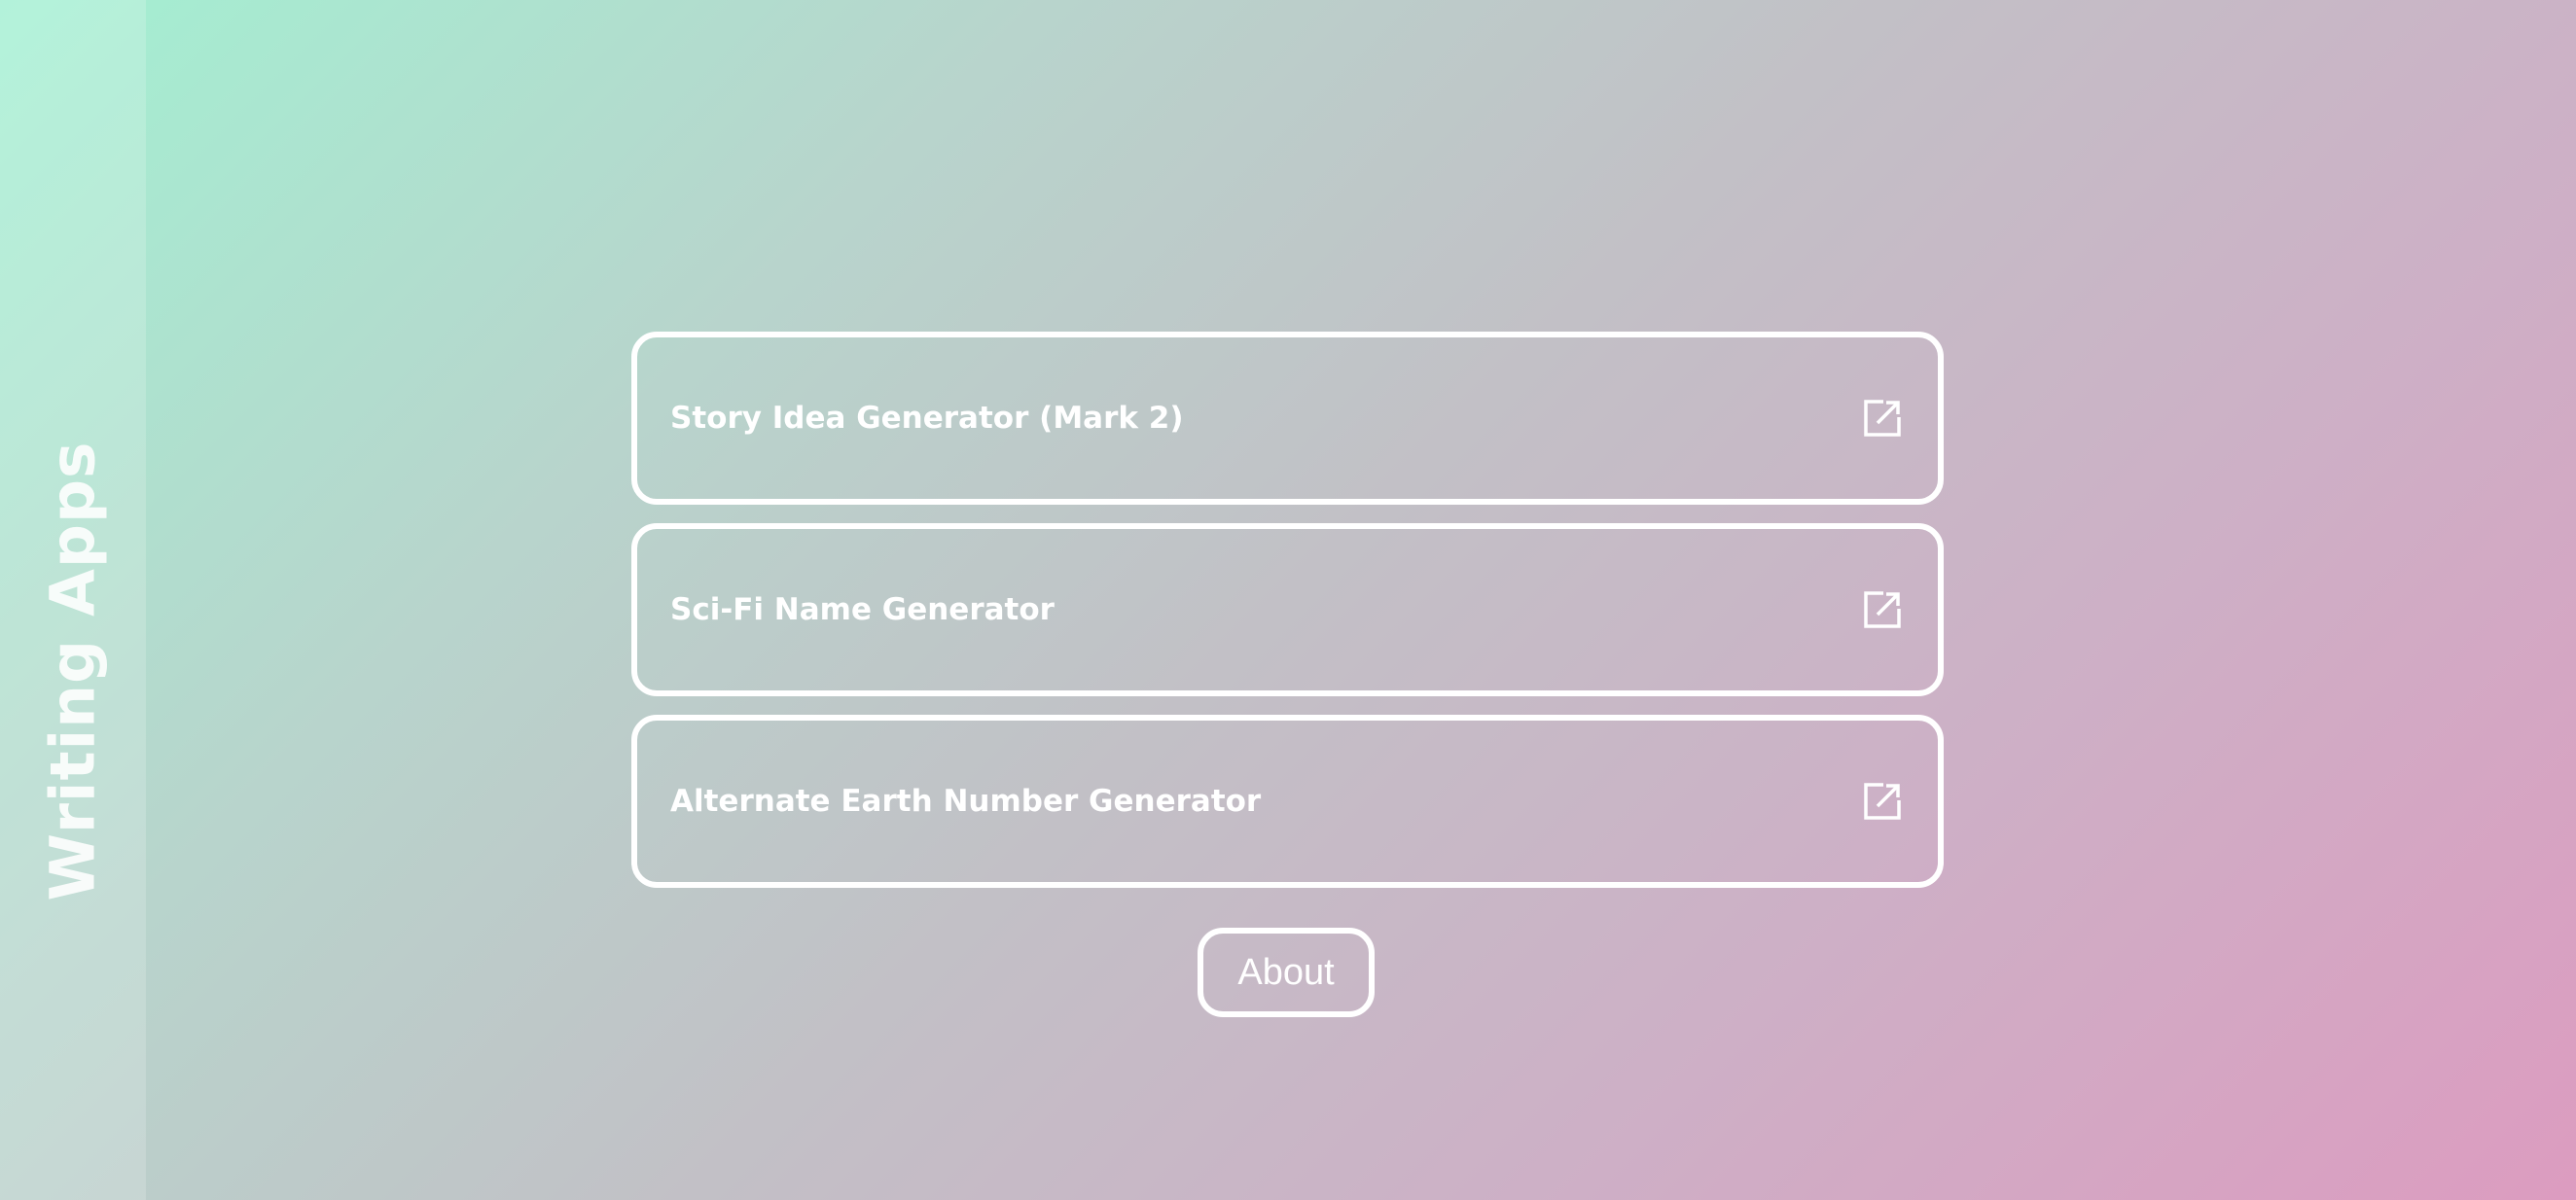 This screenshot has height=1200, width=2576. I want to click on about-button: About, so click(1286, 972).